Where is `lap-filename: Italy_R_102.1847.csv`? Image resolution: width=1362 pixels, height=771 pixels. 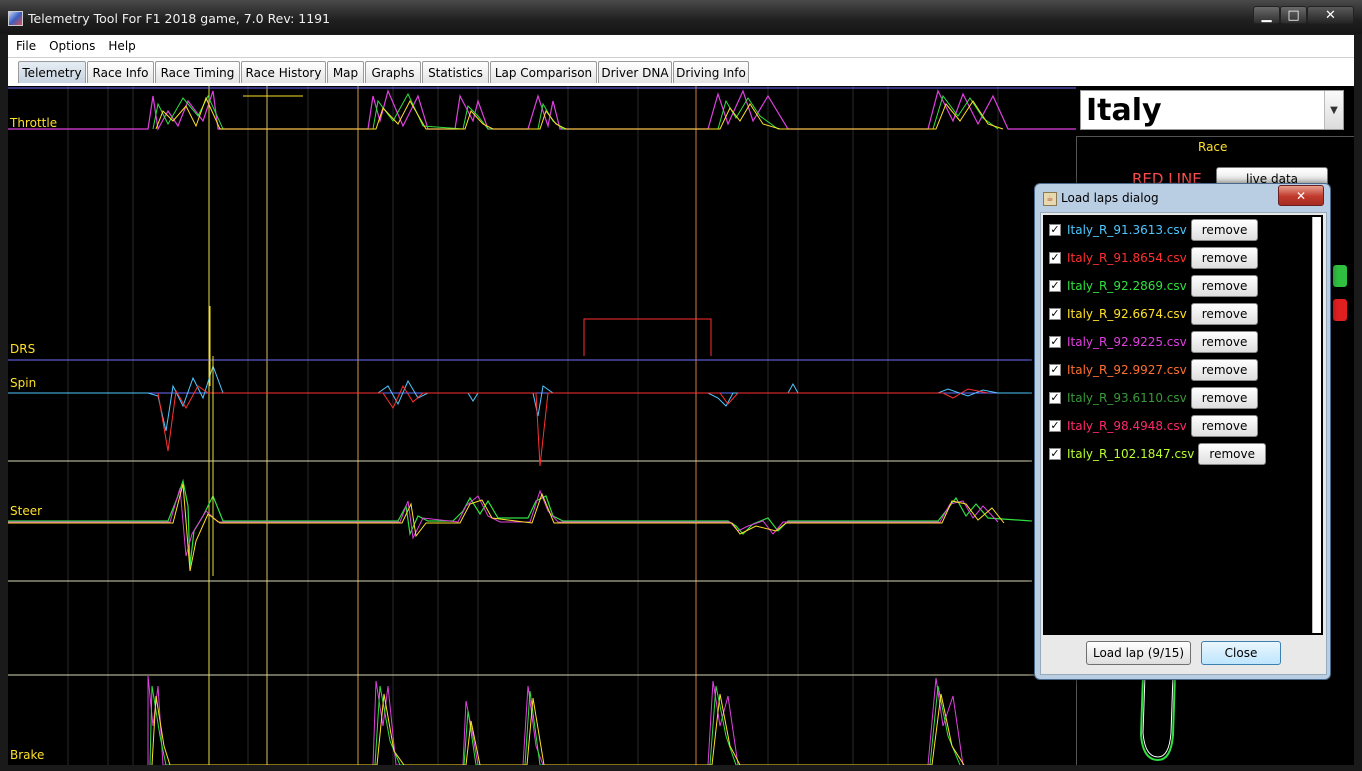
lap-filename: Italy_R_102.1847.csv is located at coordinates (1131, 454).